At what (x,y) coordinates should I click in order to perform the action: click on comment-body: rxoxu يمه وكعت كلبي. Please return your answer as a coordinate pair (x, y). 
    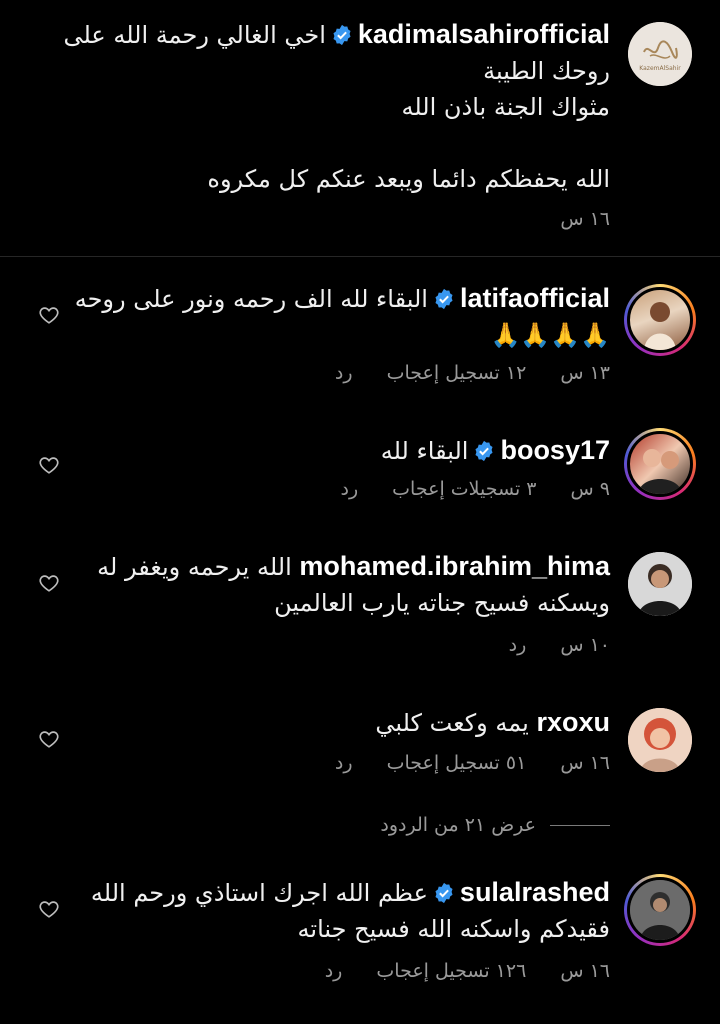
    Looking at the image, I should click on (492, 722).